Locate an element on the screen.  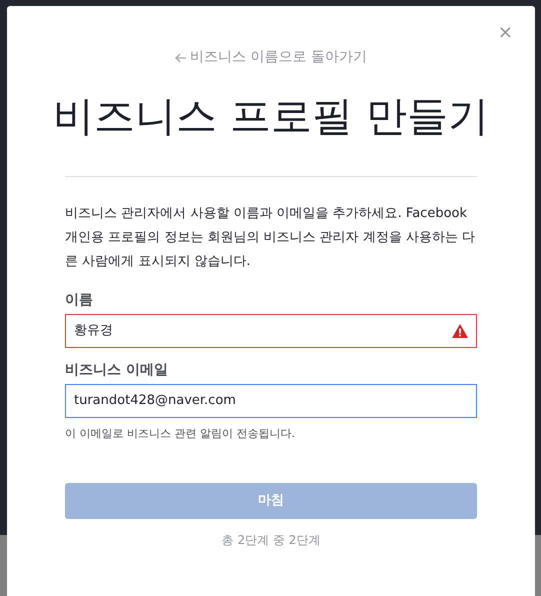
close-button: × is located at coordinates (505, 33).